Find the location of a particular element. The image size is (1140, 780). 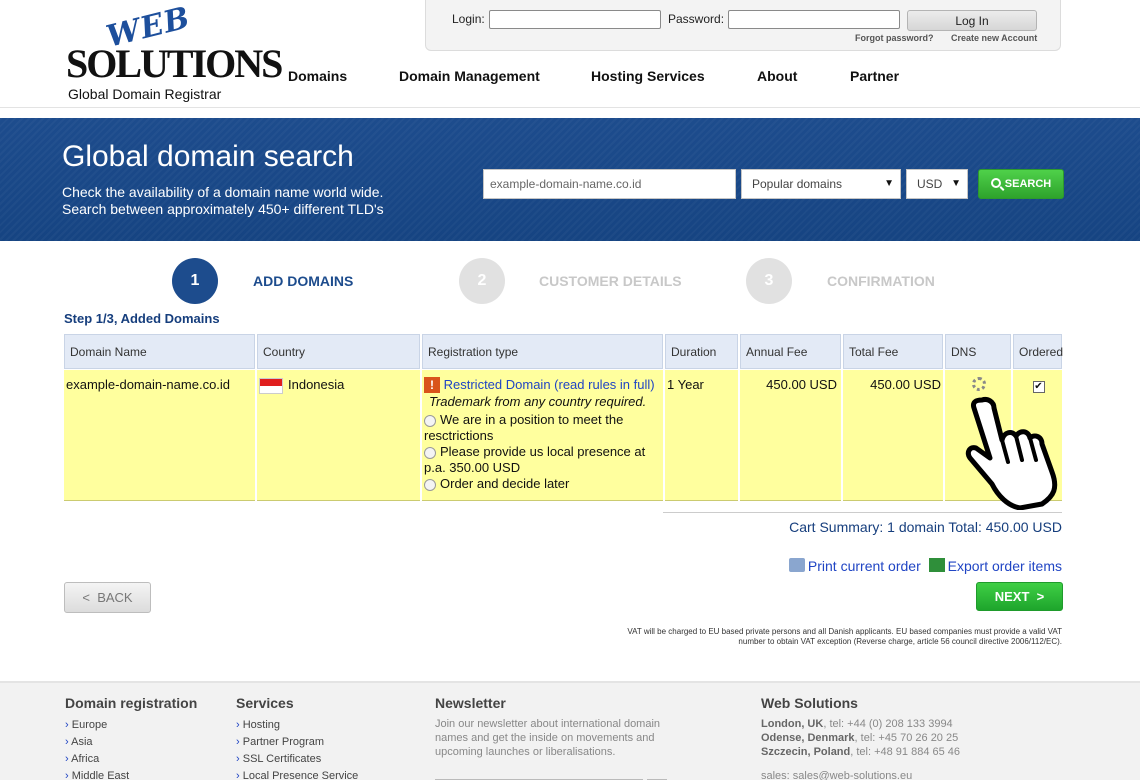

step-1-circle: 1 is located at coordinates (195, 281).